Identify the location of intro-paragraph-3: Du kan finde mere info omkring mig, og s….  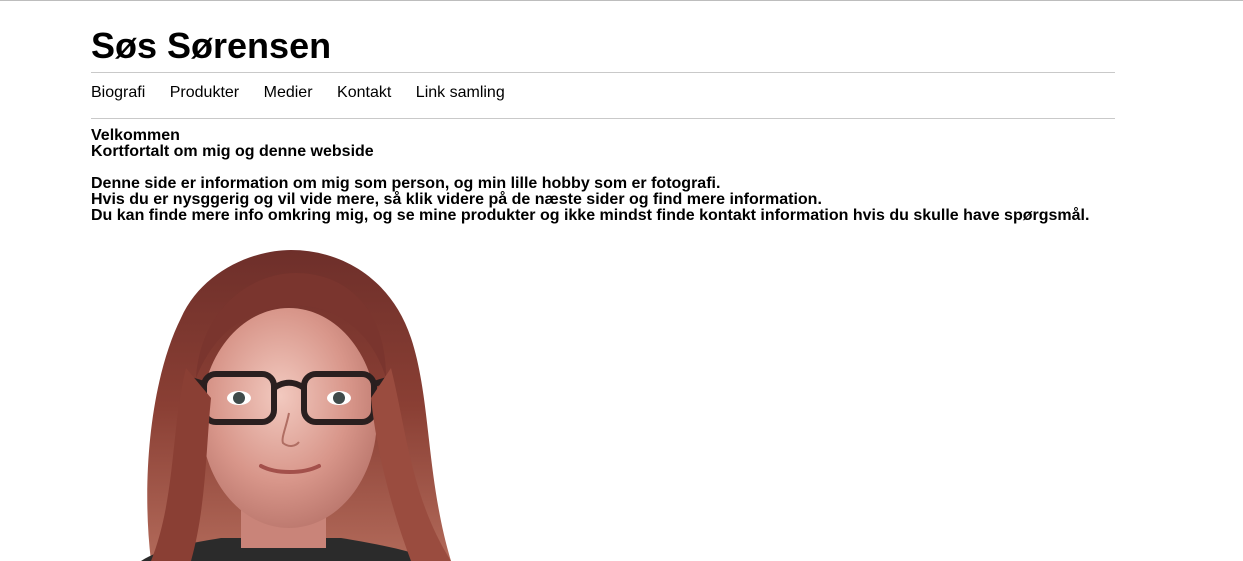
(590, 215).